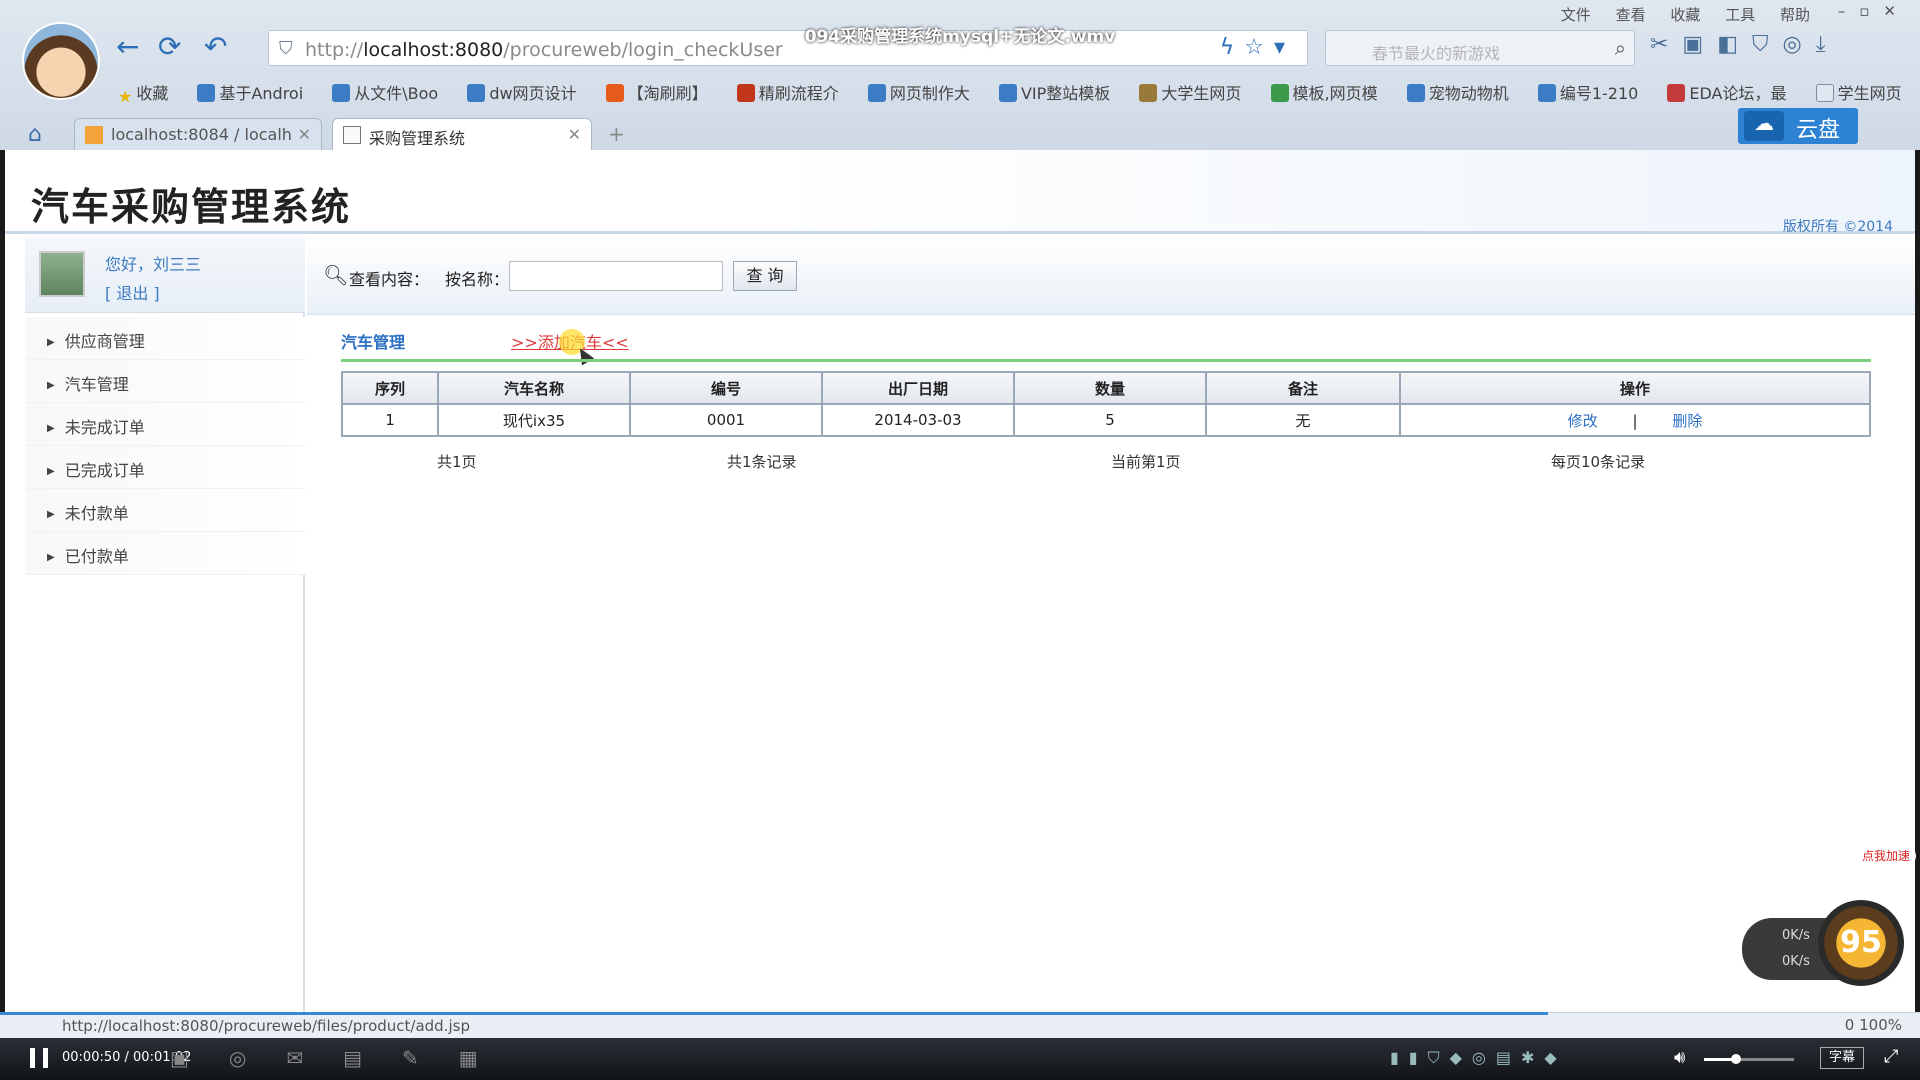 The width and height of the screenshot is (1920, 1080). I want to click on bookmark-item: 网页制作大, so click(918, 92).